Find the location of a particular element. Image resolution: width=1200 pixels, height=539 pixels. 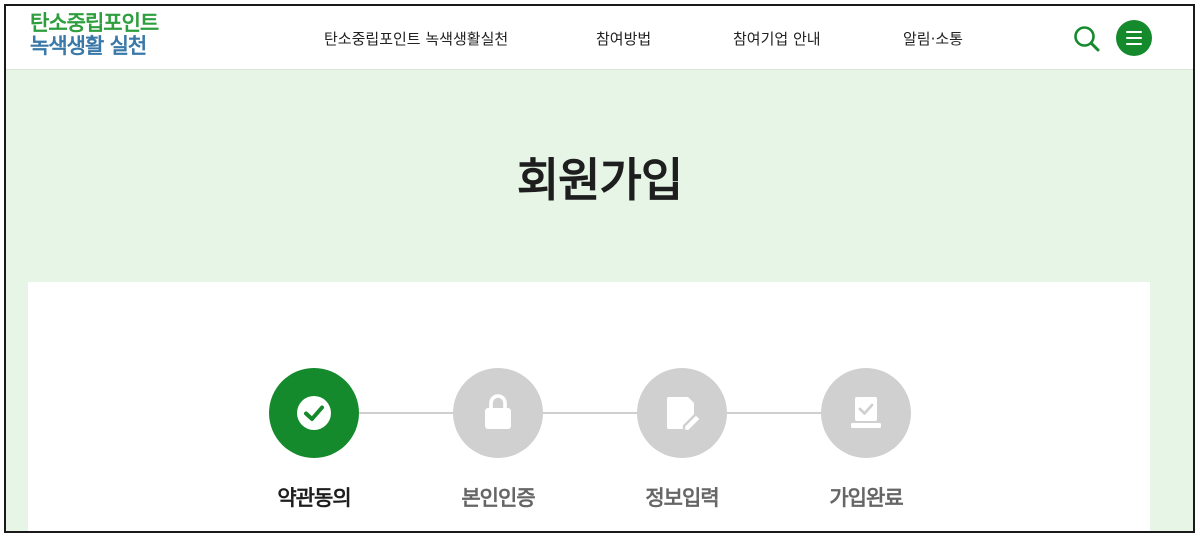

step-1-circle is located at coordinates (314, 413).